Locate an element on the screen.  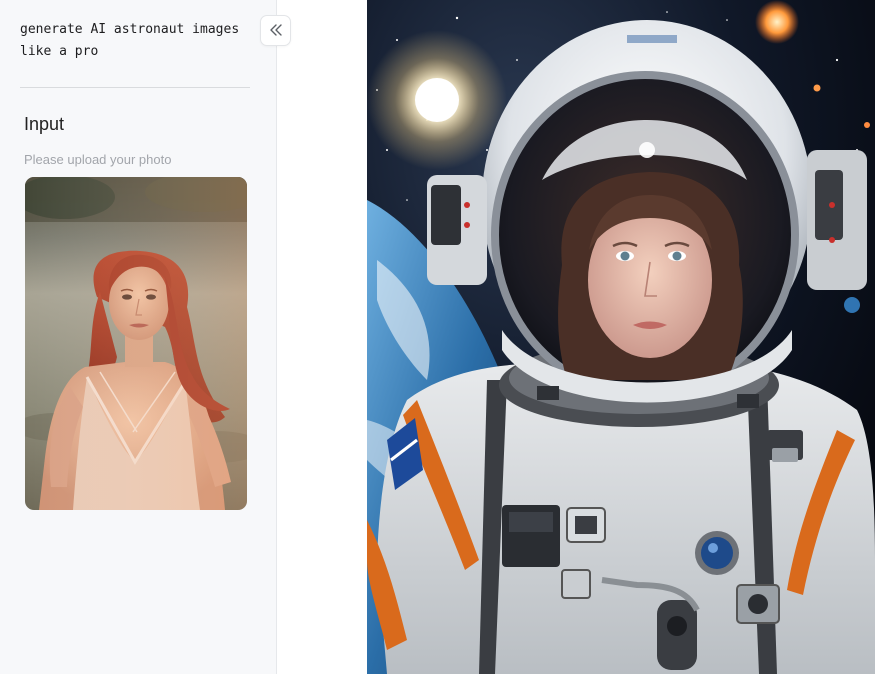
uploaded-photo is located at coordinates (136, 343).